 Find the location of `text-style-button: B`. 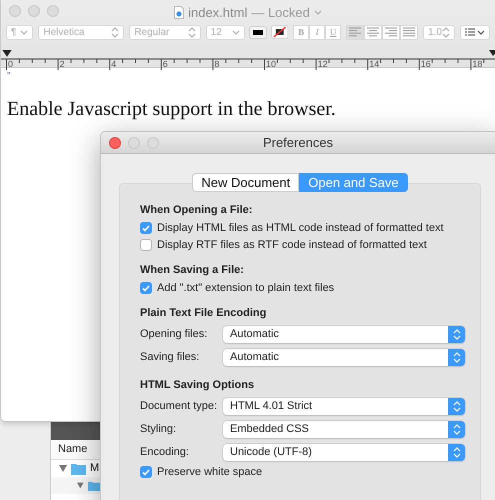

text-style-button: B is located at coordinates (301, 32).